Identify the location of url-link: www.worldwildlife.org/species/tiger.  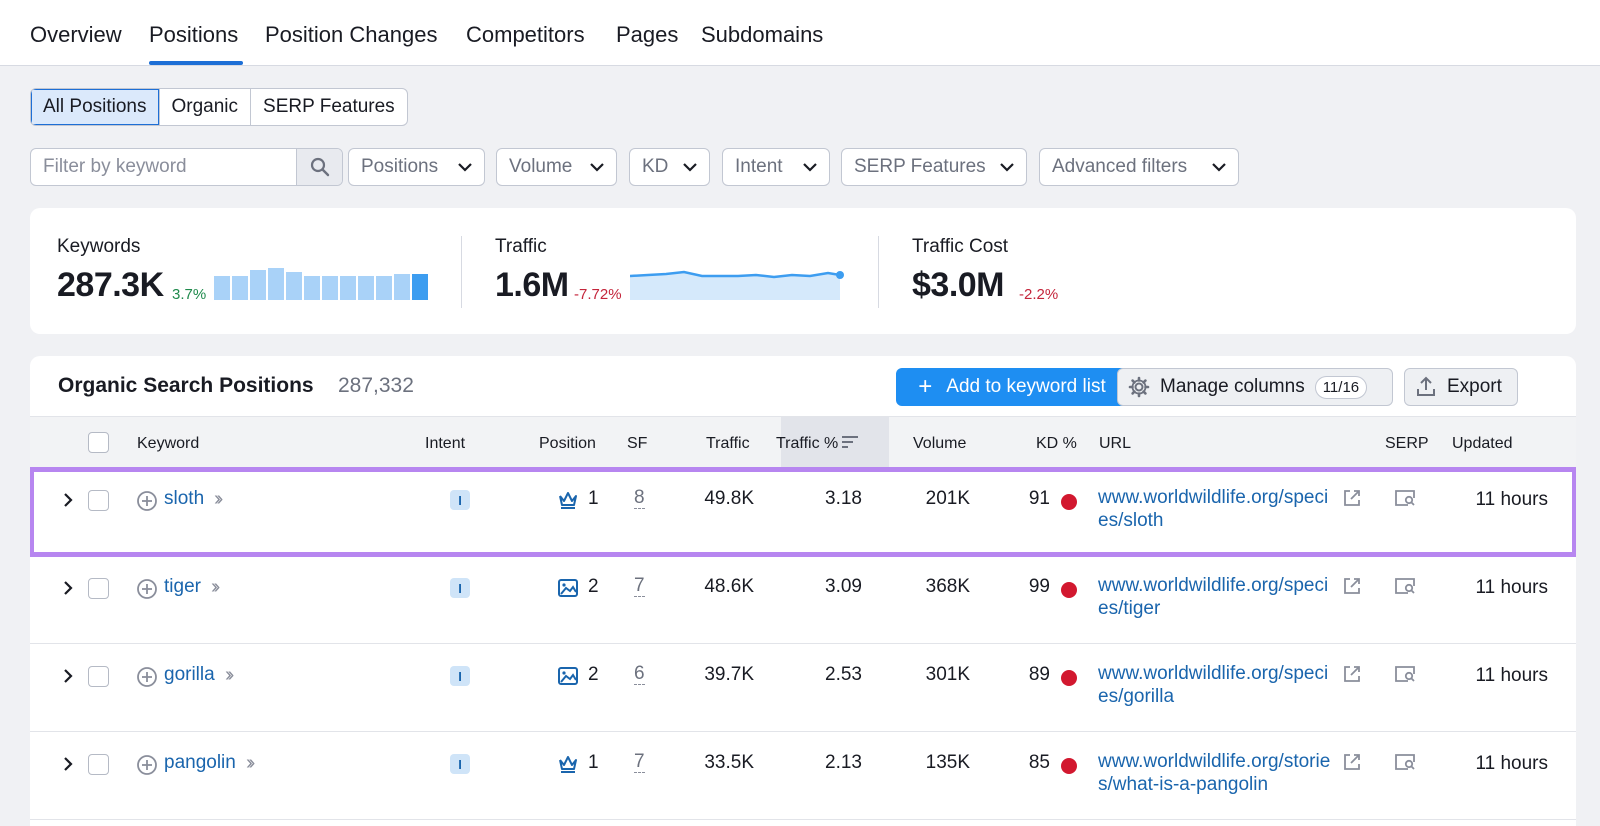
(1218, 597).